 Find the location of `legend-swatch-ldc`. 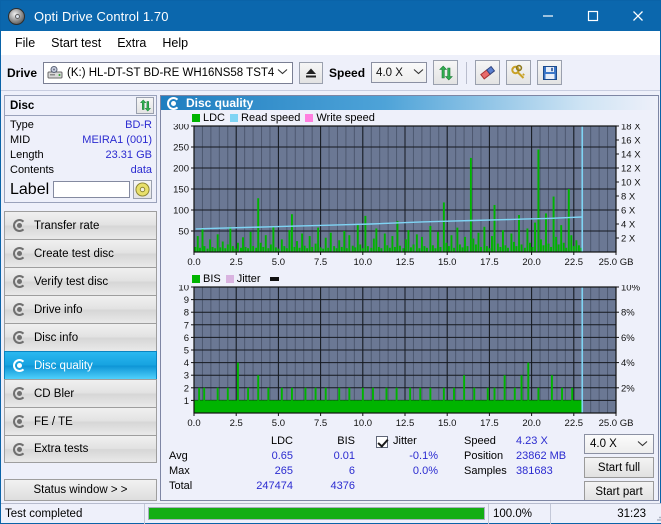

legend-swatch-ldc is located at coordinates (196, 117).